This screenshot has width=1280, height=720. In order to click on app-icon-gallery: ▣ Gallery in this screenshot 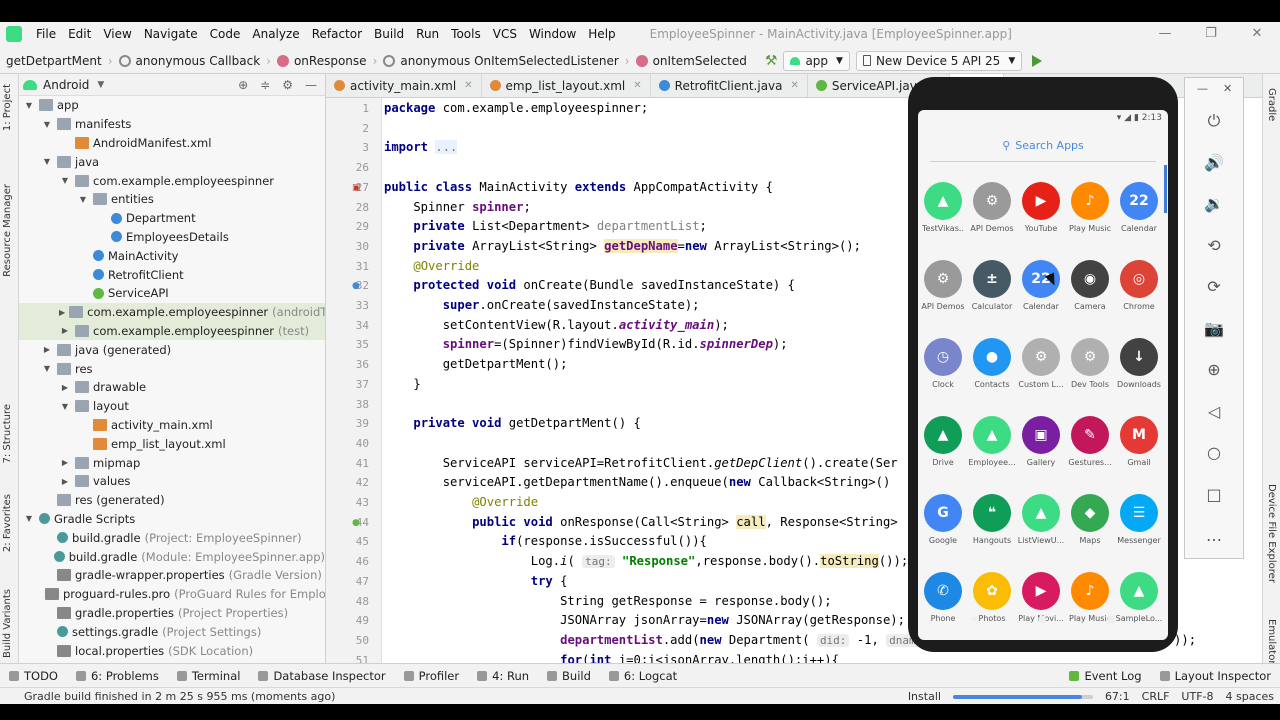, I will do `click(1041, 451)`.